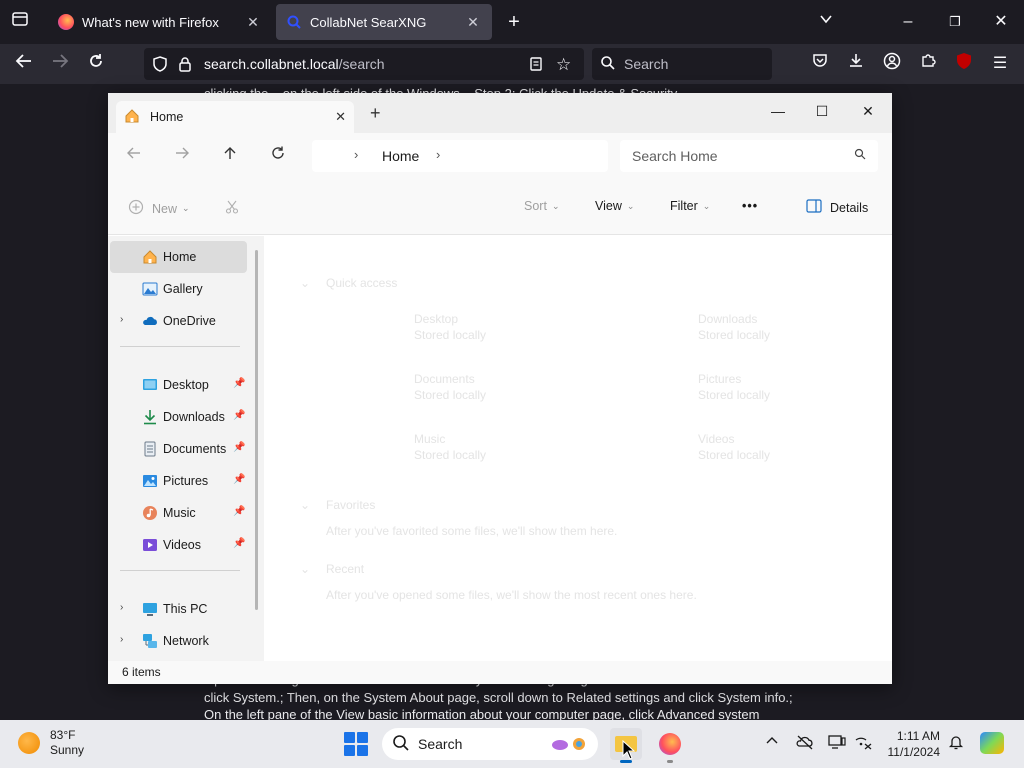 Image resolution: width=1024 pixels, height=768 pixels. Describe the element at coordinates (837, 743) in the screenshot. I see `display-icon` at that location.